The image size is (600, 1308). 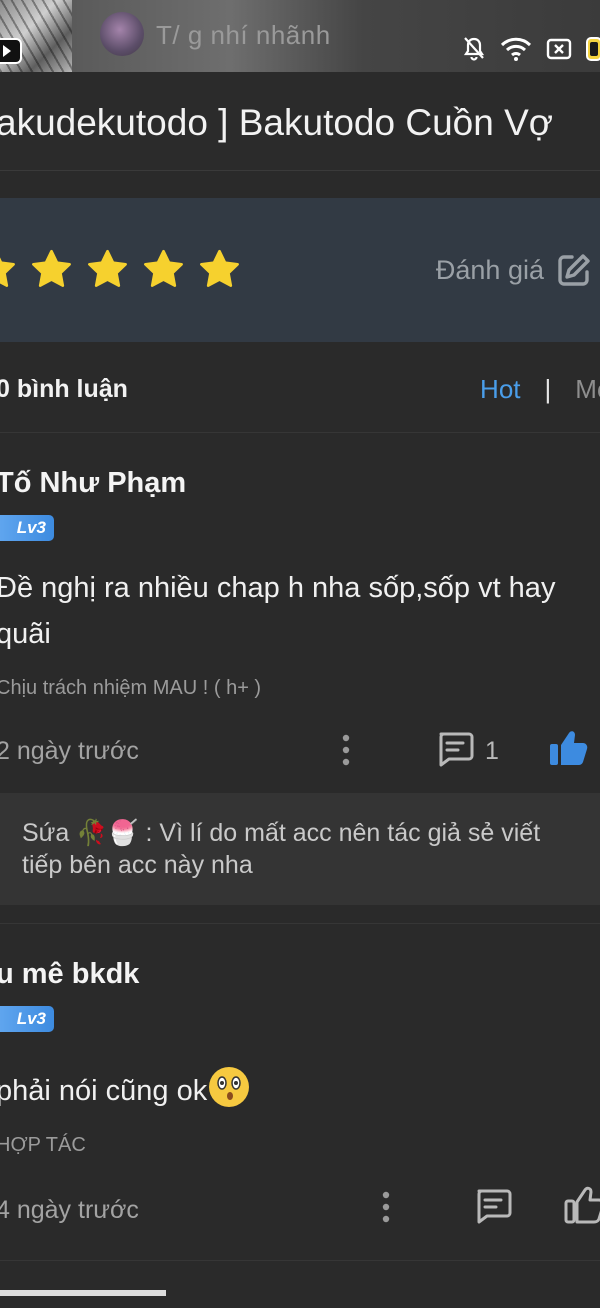 I want to click on hushed-face-icon, so click(x=229, y=1087).